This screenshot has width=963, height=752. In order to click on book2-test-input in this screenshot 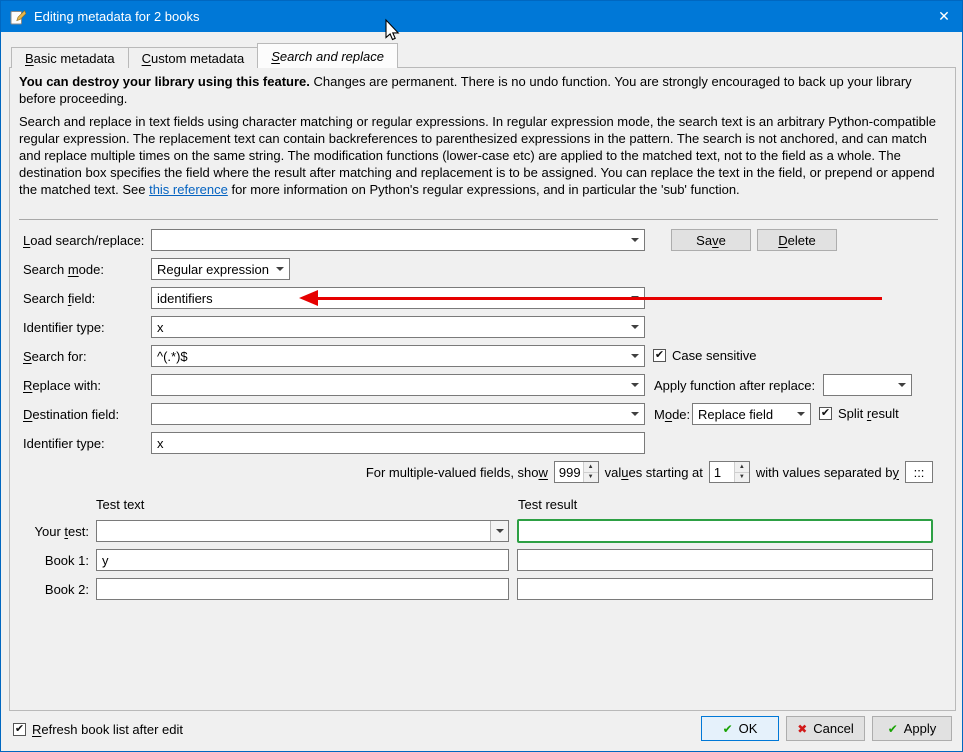, I will do `click(302, 589)`.